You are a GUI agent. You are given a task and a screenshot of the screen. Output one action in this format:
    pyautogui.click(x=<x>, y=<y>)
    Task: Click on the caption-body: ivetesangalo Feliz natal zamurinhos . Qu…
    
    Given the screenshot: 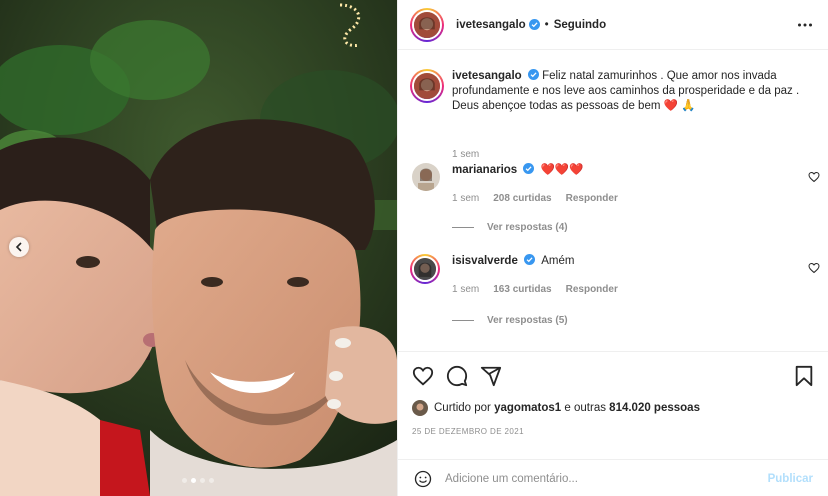 What is the action you would take?
    pyautogui.click(x=637, y=91)
    